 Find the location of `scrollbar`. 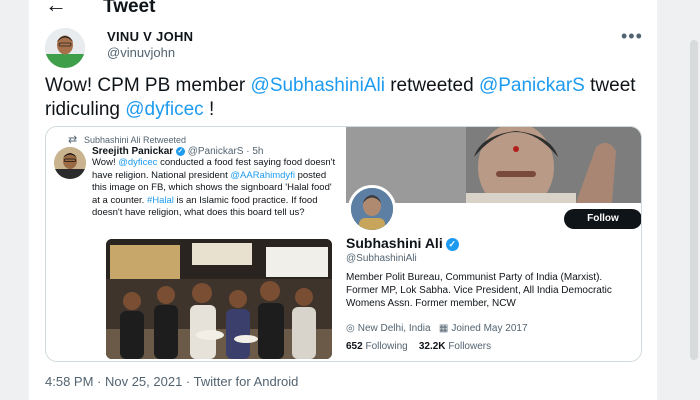

scrollbar is located at coordinates (694, 200).